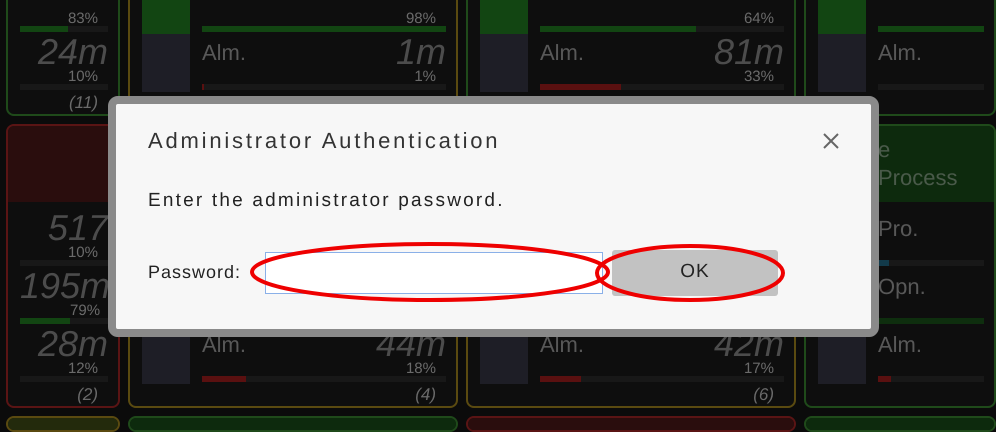 This screenshot has height=432, width=996. What do you see at coordinates (78, 228) in the screenshot?
I see `metric-value: 517` at bounding box center [78, 228].